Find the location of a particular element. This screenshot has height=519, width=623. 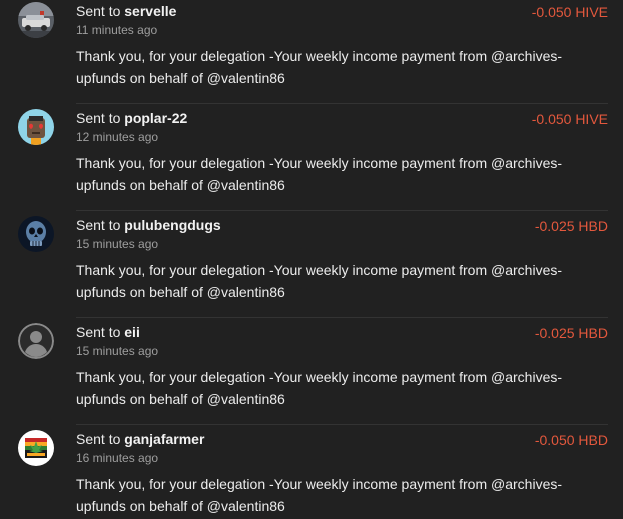

transfer-title: Sent to pulubengdugs is located at coordinates (148, 225).